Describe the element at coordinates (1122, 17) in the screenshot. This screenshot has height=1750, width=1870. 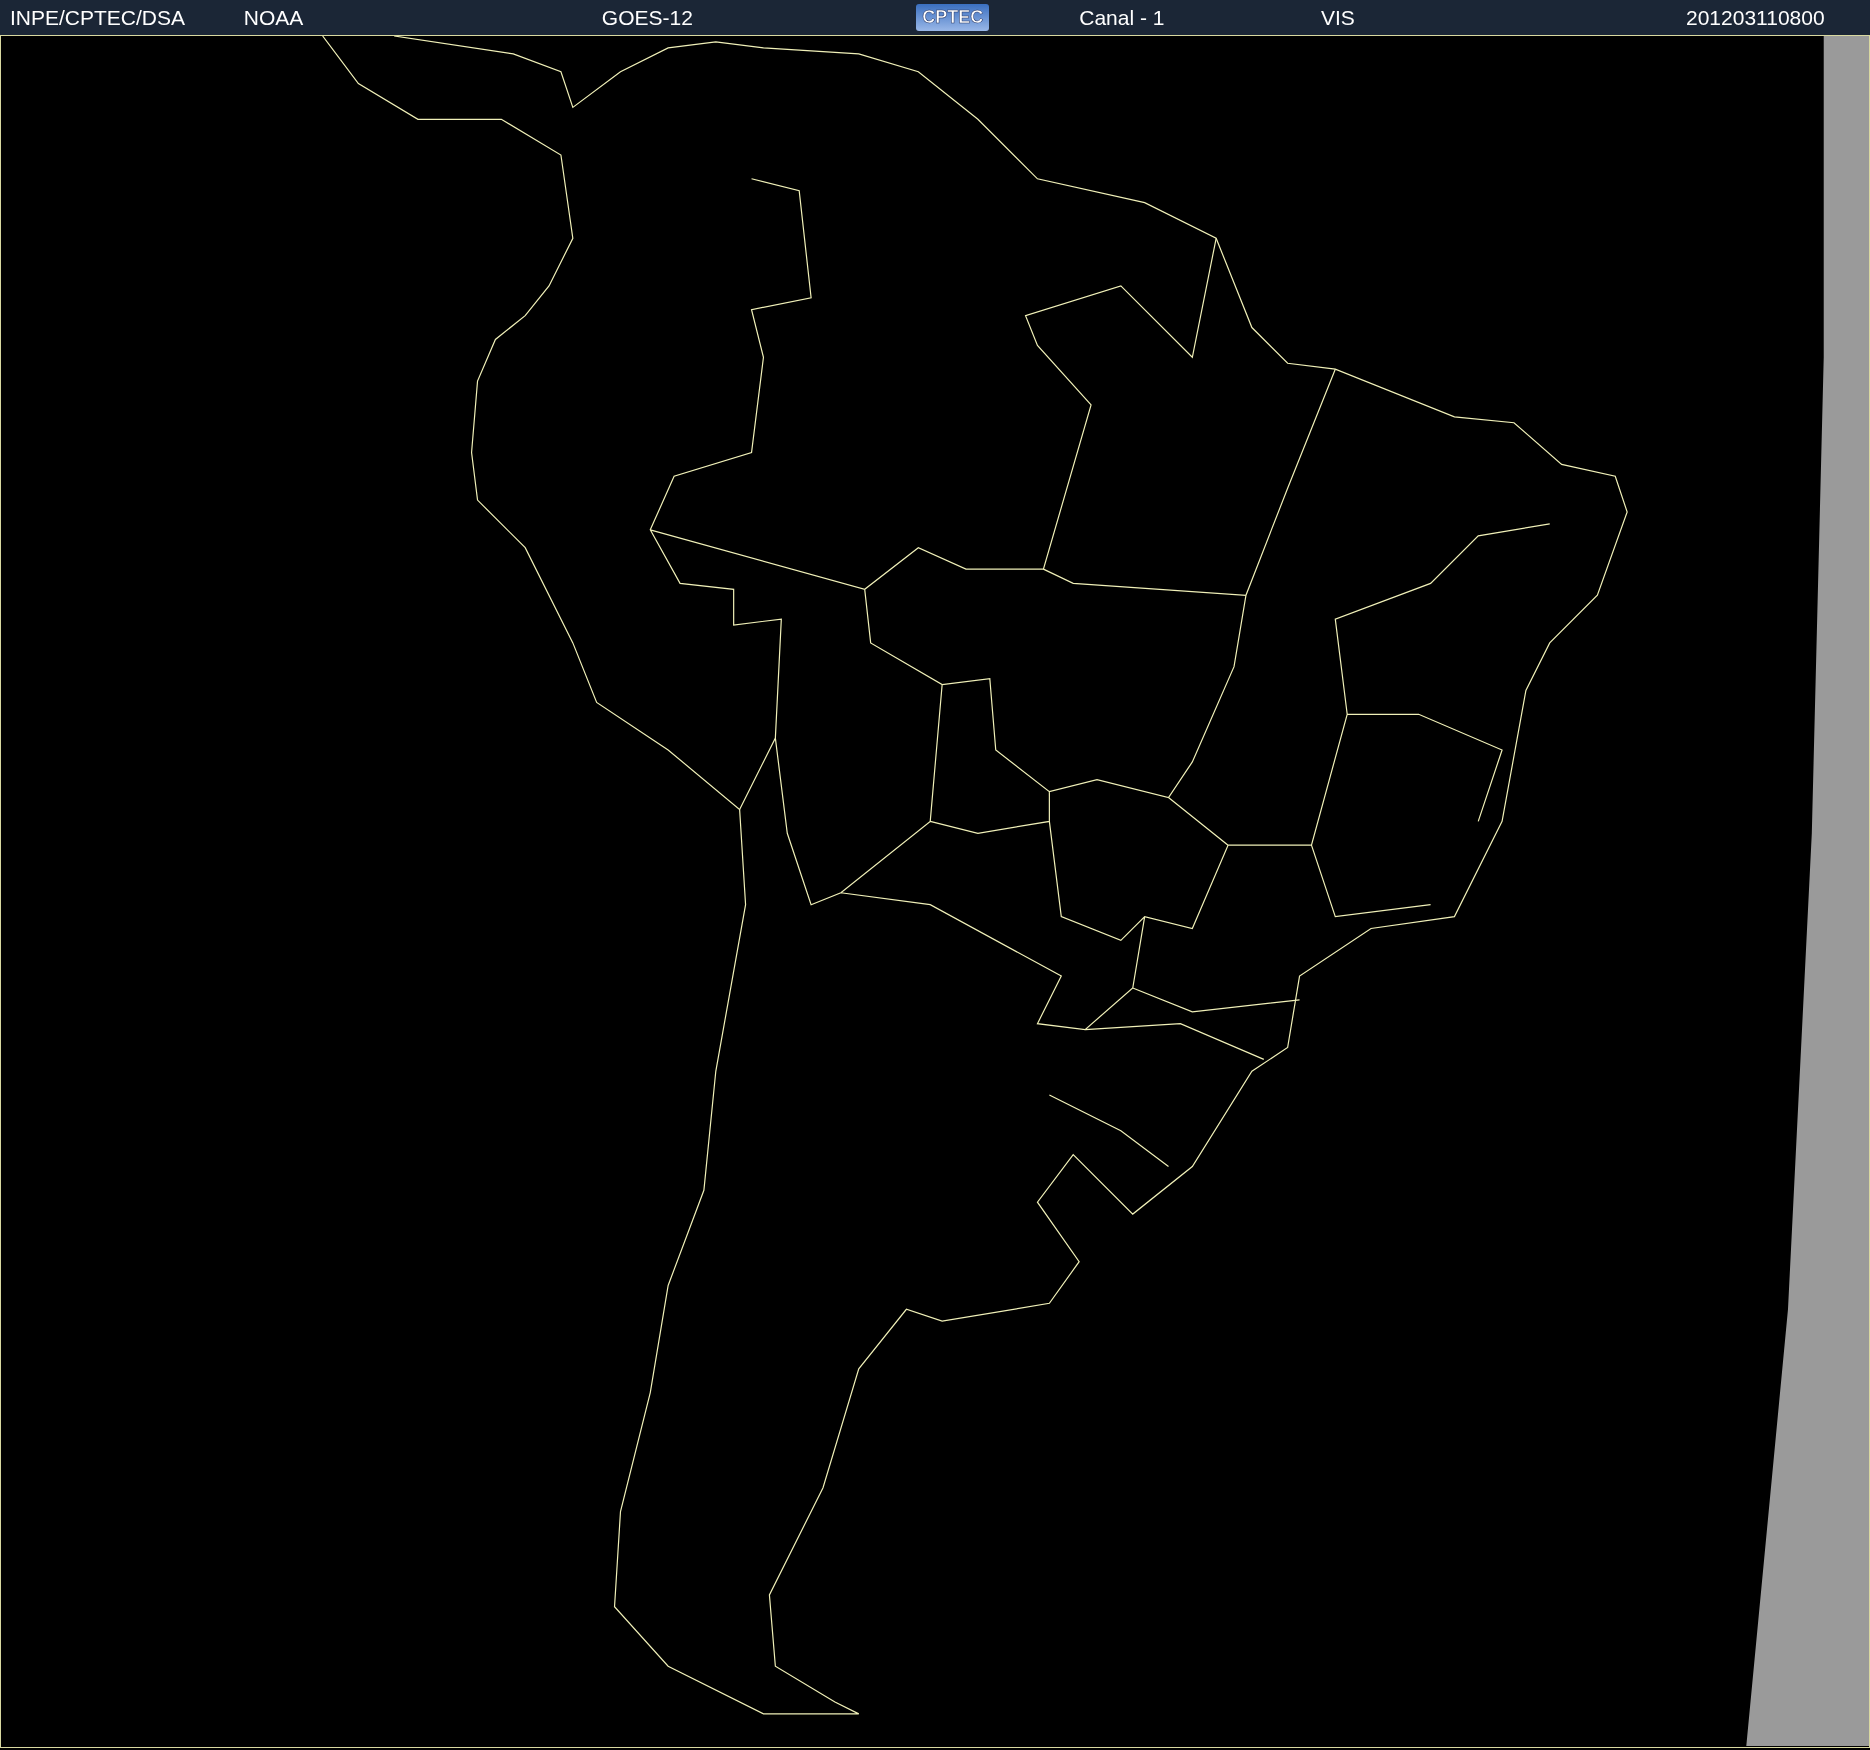
I see `header-text: Canal - 1` at that location.